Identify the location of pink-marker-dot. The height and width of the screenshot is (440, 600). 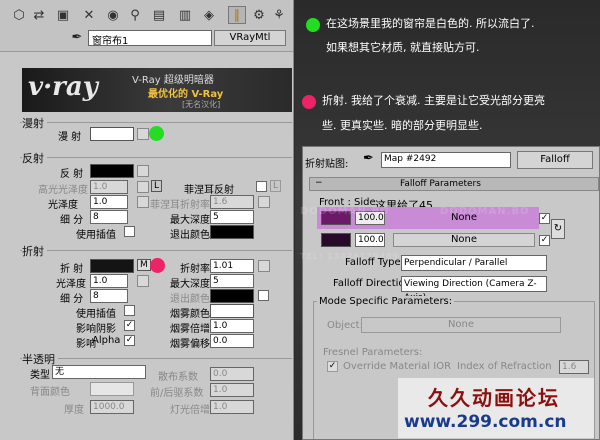
(157, 265).